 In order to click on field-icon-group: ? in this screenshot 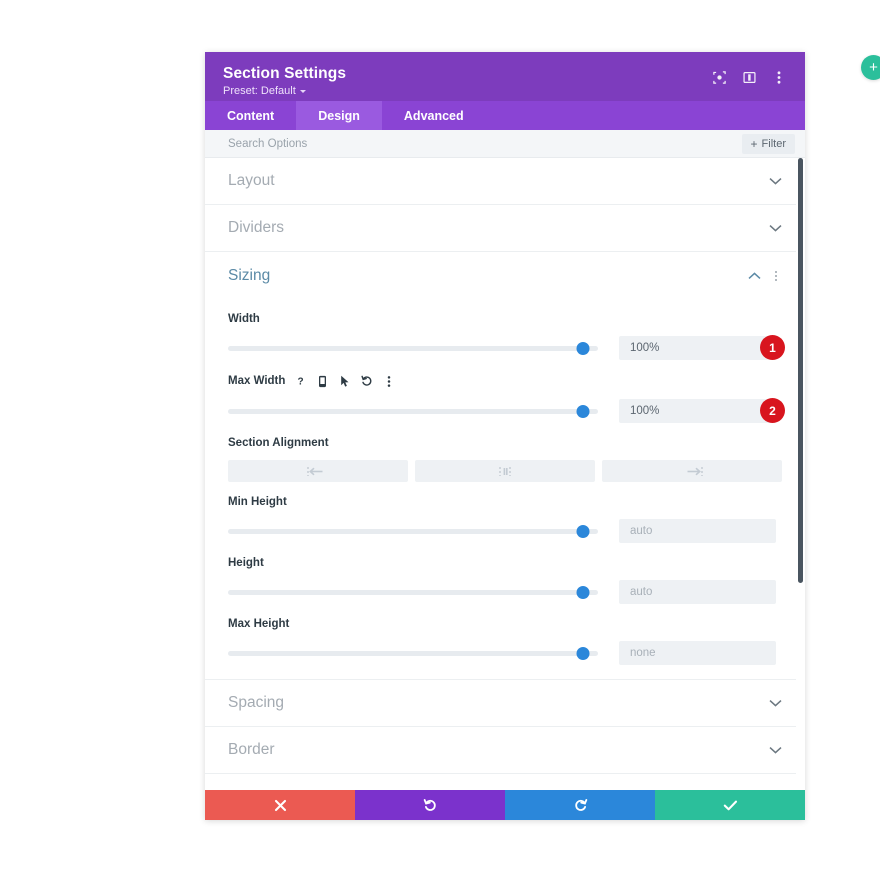, I will do `click(344, 381)`.